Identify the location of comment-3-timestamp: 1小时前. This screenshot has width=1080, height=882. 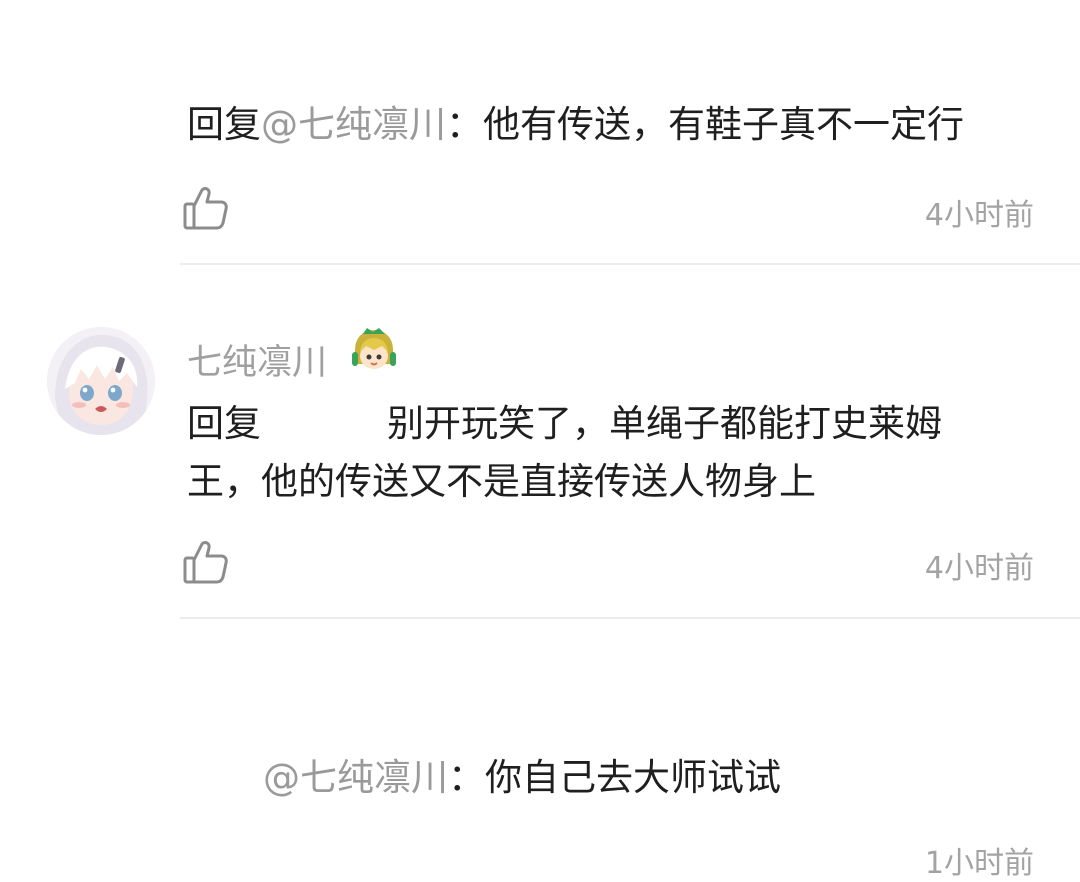
(979, 863).